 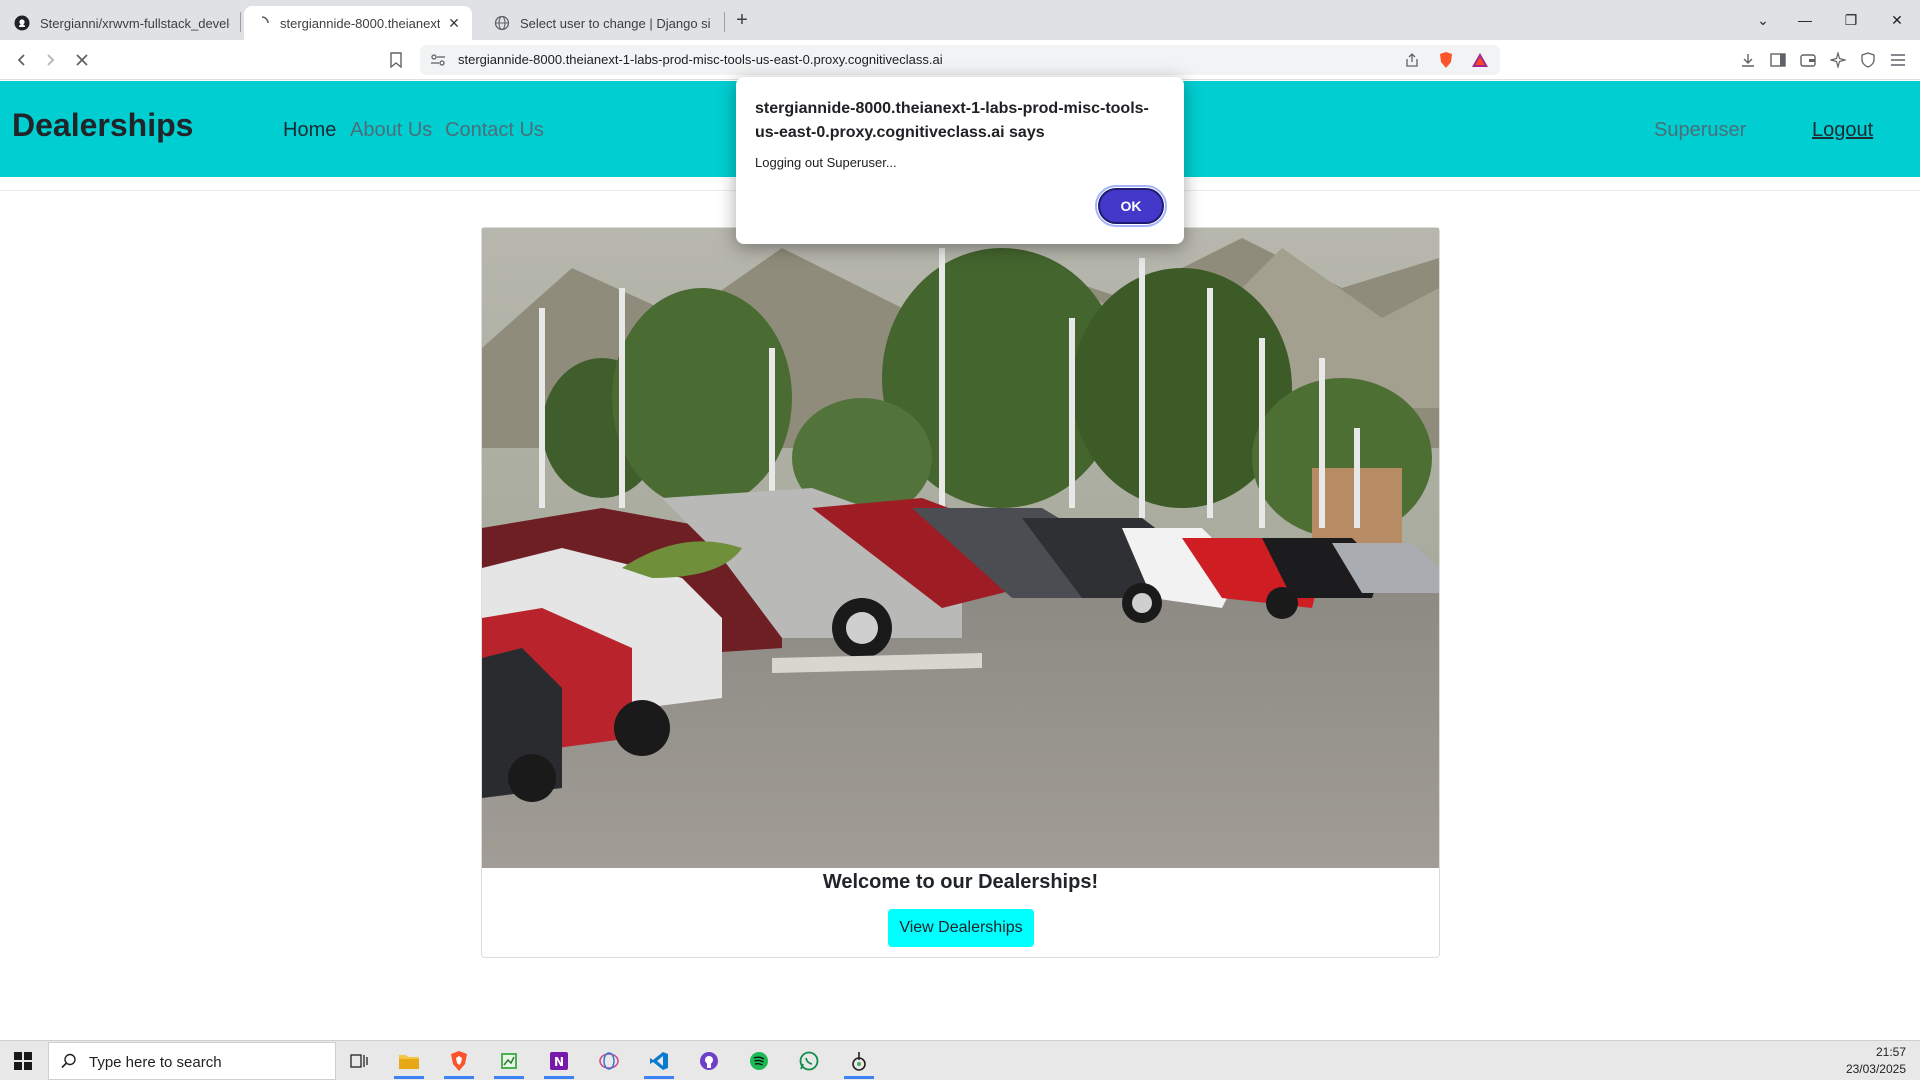 What do you see at coordinates (960, 1060) in the screenshot?
I see `windows-taskbar: Type here to search N 21:57 23/03/2025` at bounding box center [960, 1060].